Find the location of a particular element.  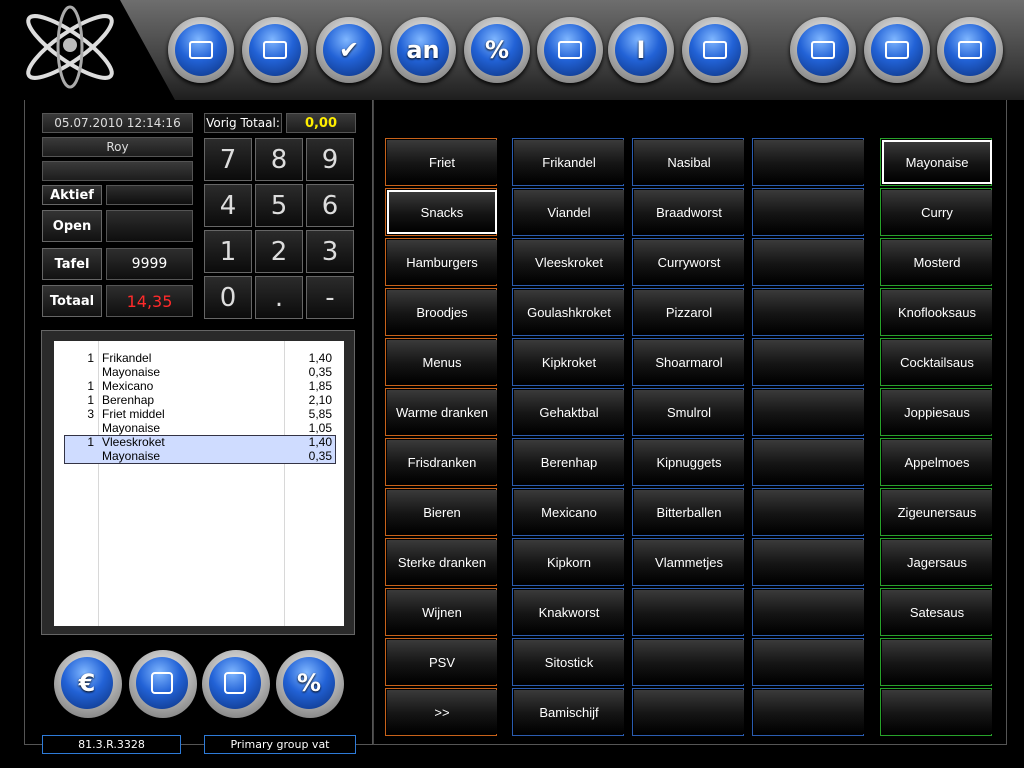

group-button: Frisdranken is located at coordinates (442, 462).